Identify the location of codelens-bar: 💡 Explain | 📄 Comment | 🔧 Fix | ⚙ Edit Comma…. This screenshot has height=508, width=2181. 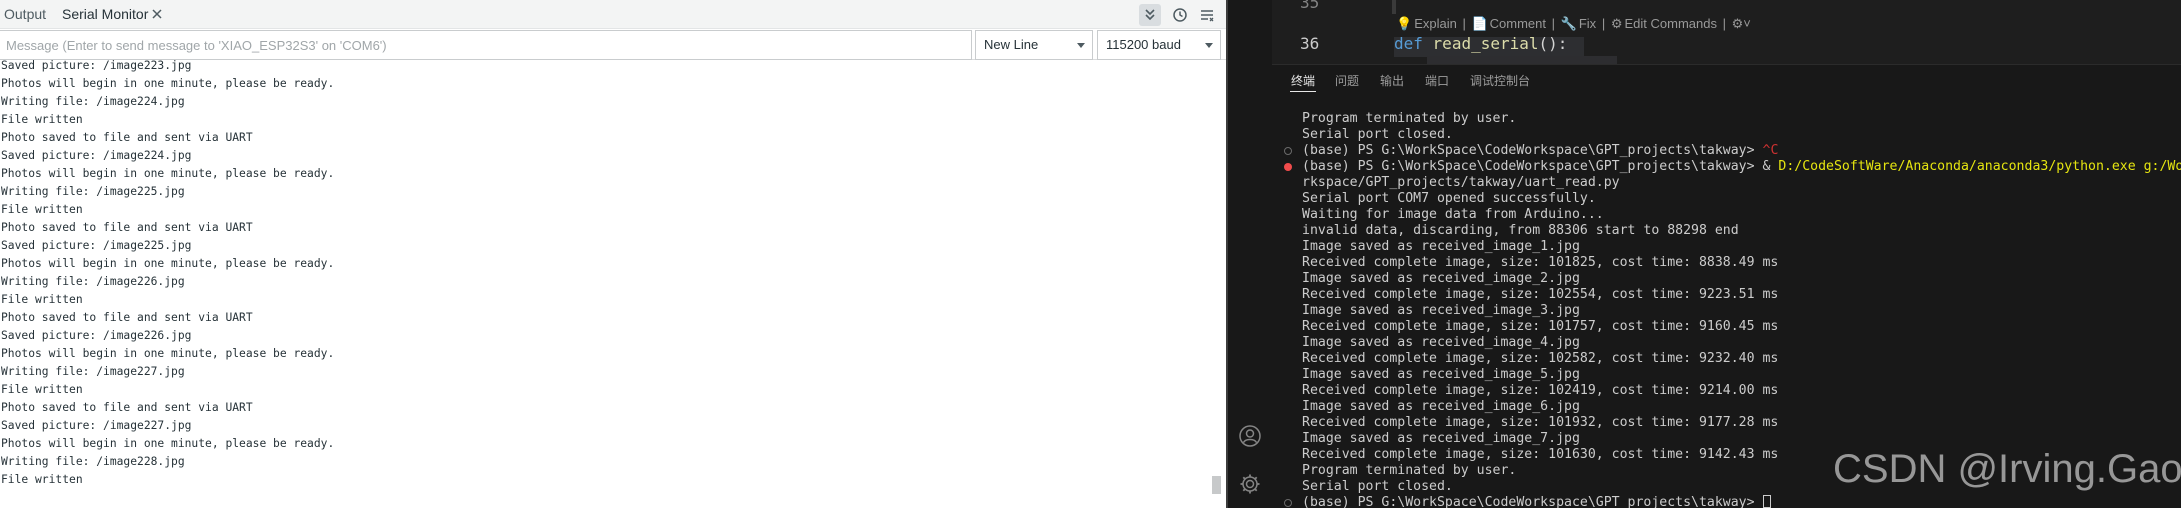
(1574, 24).